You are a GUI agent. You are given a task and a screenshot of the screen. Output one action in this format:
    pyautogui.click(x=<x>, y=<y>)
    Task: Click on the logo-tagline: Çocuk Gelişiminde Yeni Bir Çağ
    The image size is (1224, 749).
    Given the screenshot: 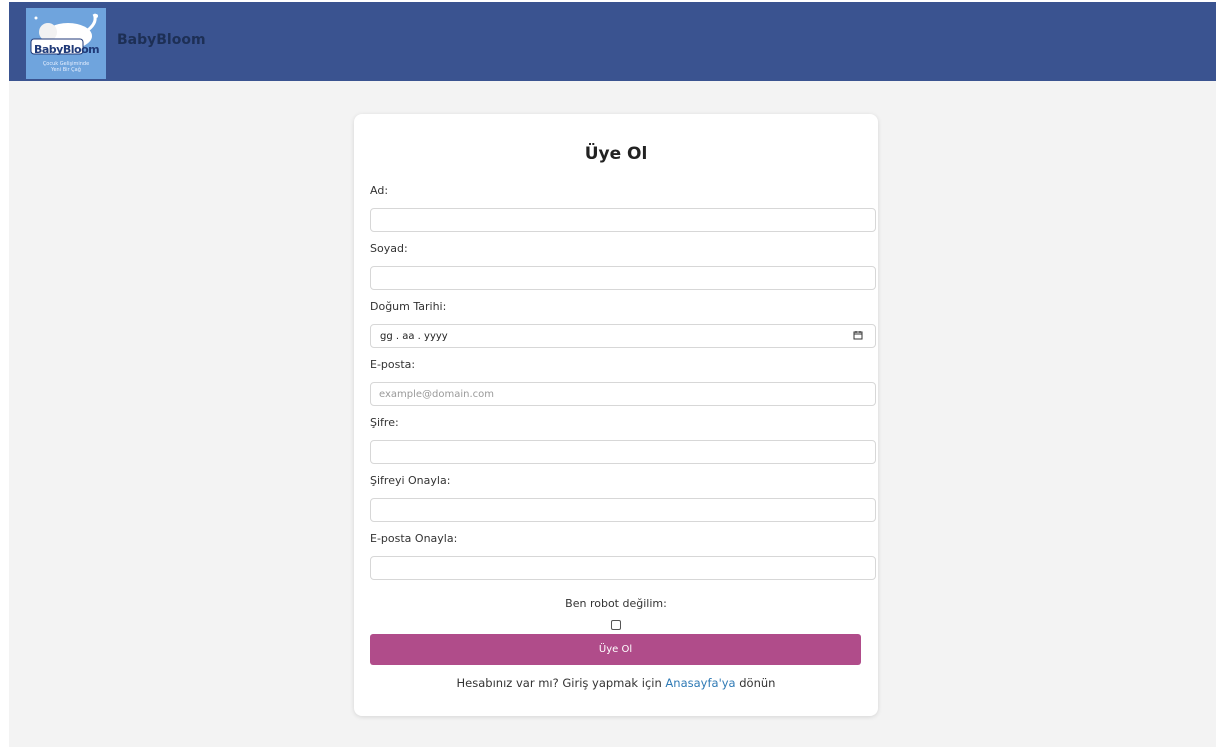 What is the action you would take?
    pyautogui.click(x=66, y=67)
    